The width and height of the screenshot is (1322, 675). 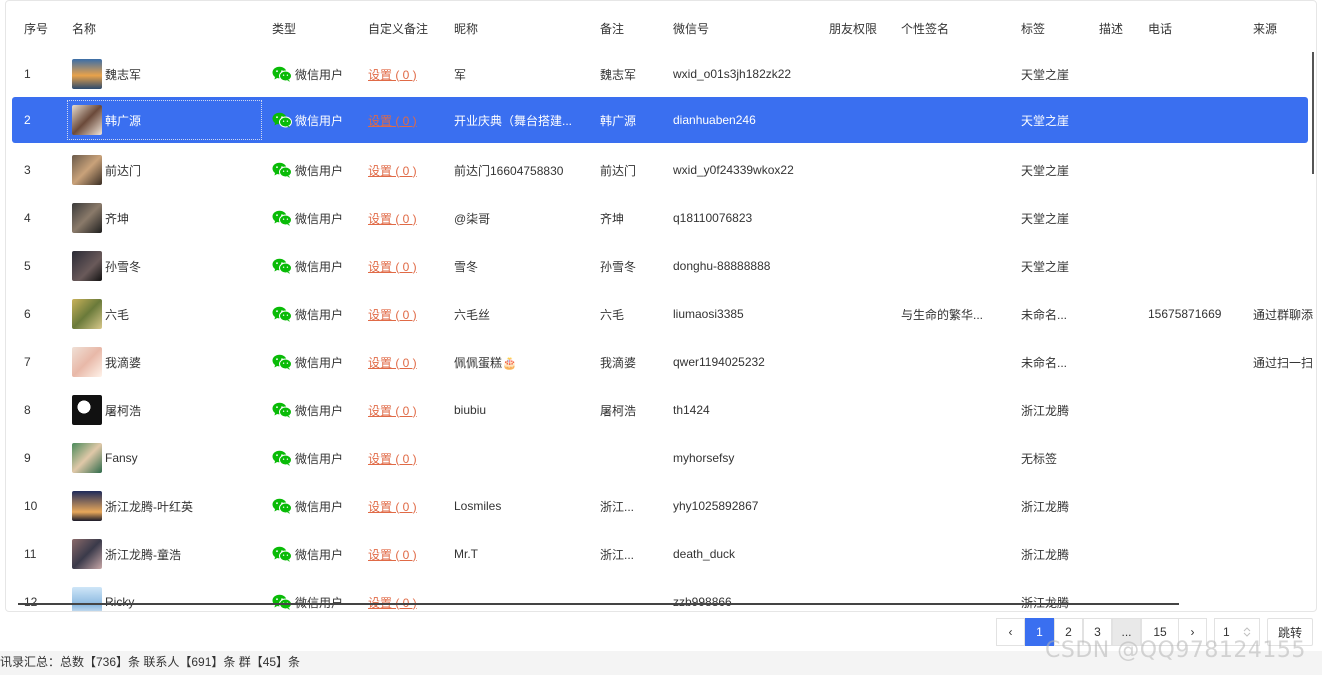 I want to click on table-row: 5 孙雪冬 微信用户 设置 ( 0 ) 雪冬 孙雪冬 donghu-88888888 天堂之崖, so click(x=660, y=266).